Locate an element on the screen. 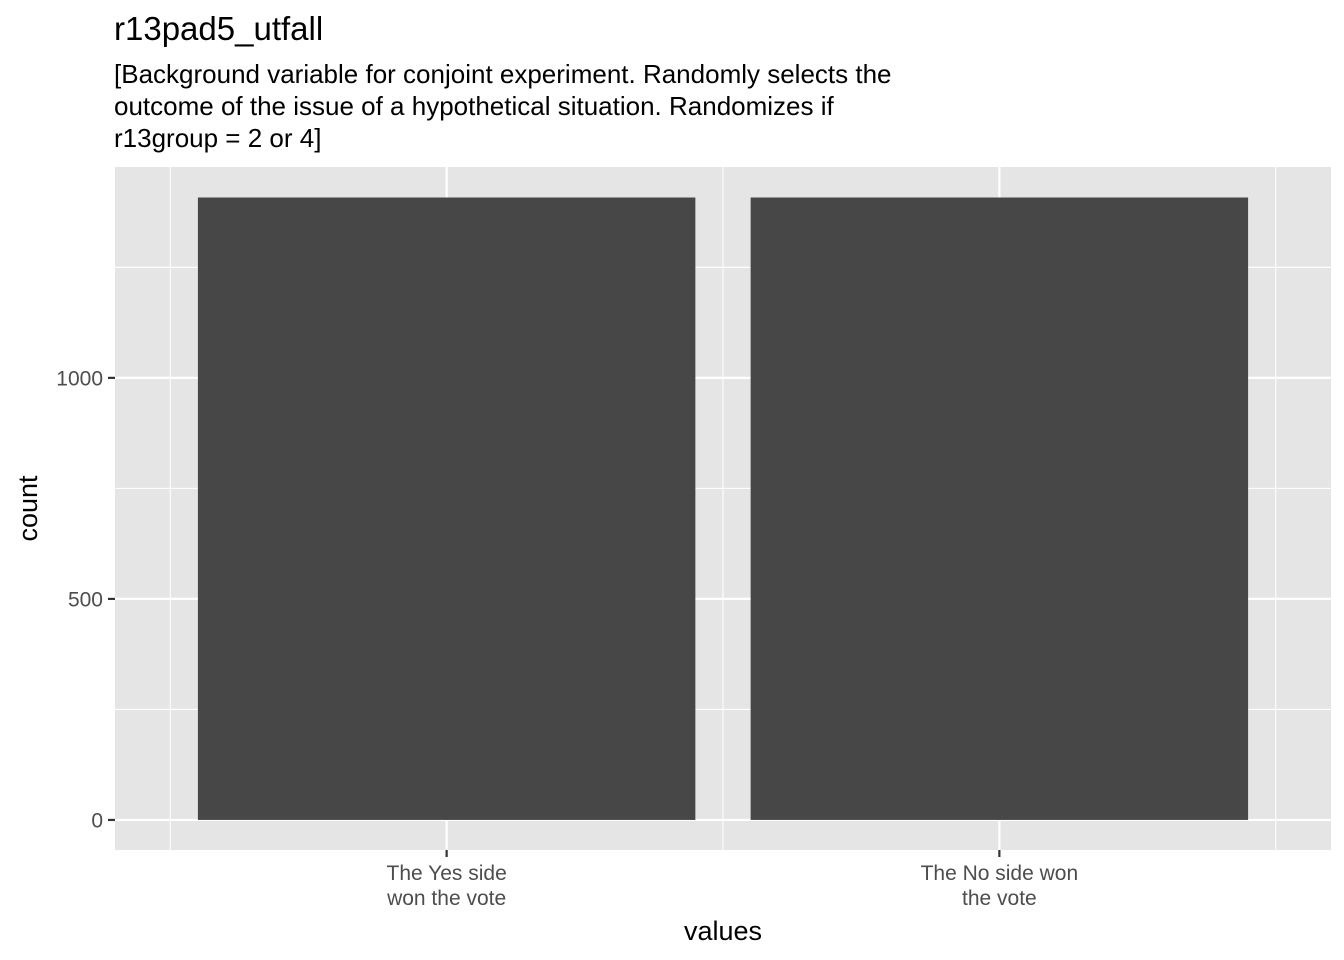 Image resolution: width=1344 pixels, height=960 pixels. x-tick-label: The No side won the vote is located at coordinates (1000, 886).